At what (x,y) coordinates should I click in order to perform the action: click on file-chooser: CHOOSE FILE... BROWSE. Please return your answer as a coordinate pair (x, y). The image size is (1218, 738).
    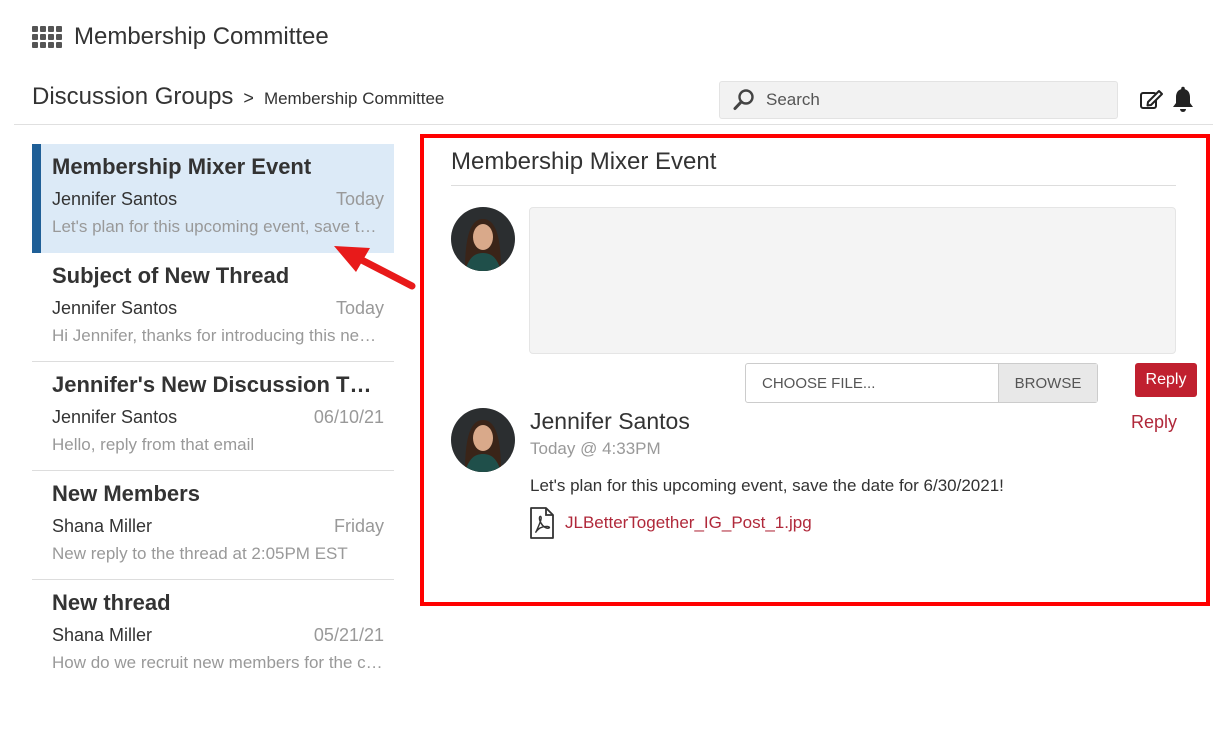
    Looking at the image, I should click on (921, 383).